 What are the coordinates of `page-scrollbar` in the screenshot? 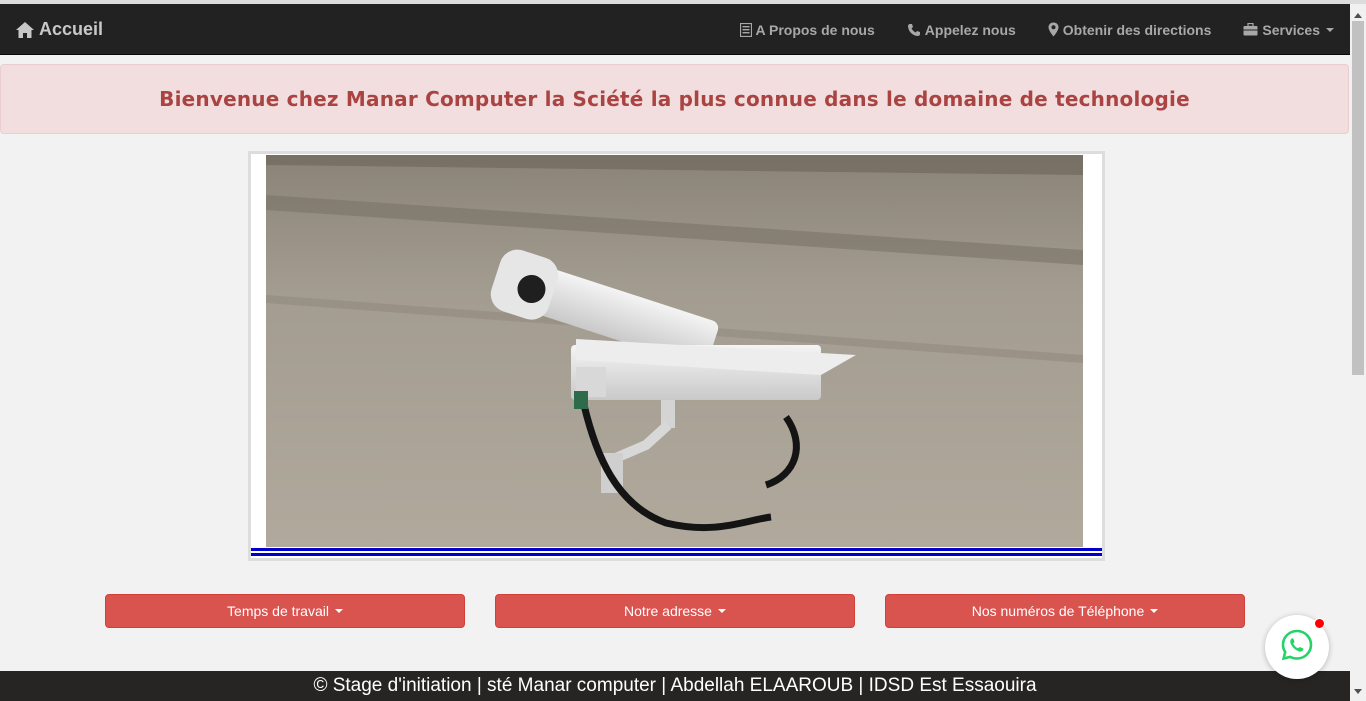 It's located at (1358, 352).